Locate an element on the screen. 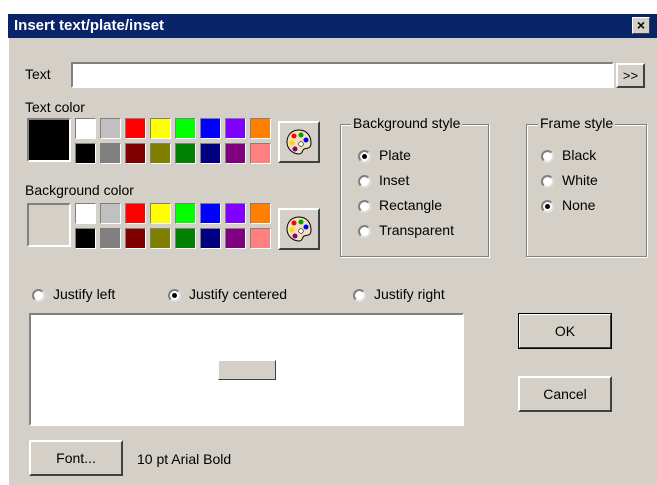 The width and height of the screenshot is (657, 485). frame-style-radio-black is located at coordinates (547, 156).